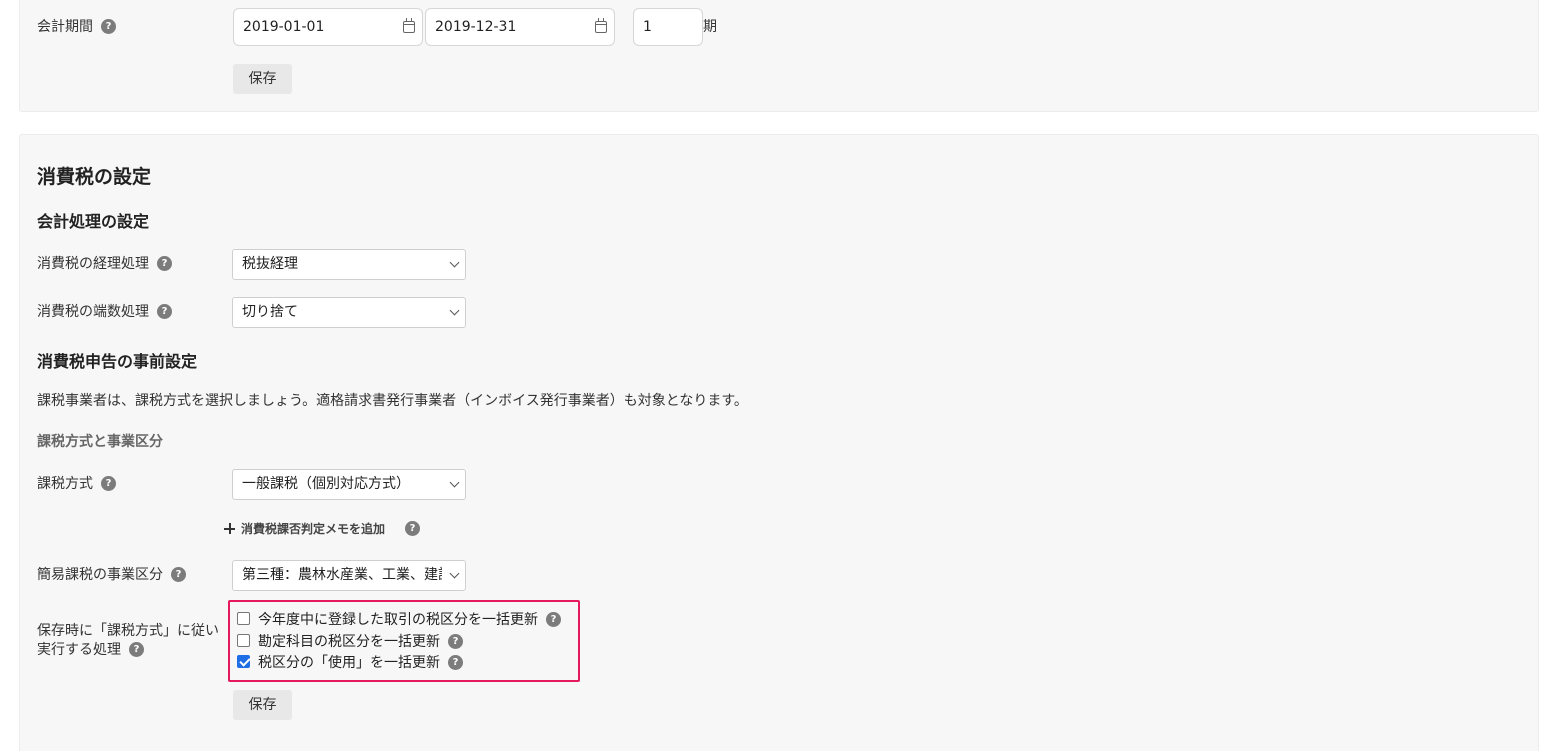 This screenshot has height=751, width=1555. I want to click on business-category-label-row: 簡易課税の事業区分?, so click(111, 575).